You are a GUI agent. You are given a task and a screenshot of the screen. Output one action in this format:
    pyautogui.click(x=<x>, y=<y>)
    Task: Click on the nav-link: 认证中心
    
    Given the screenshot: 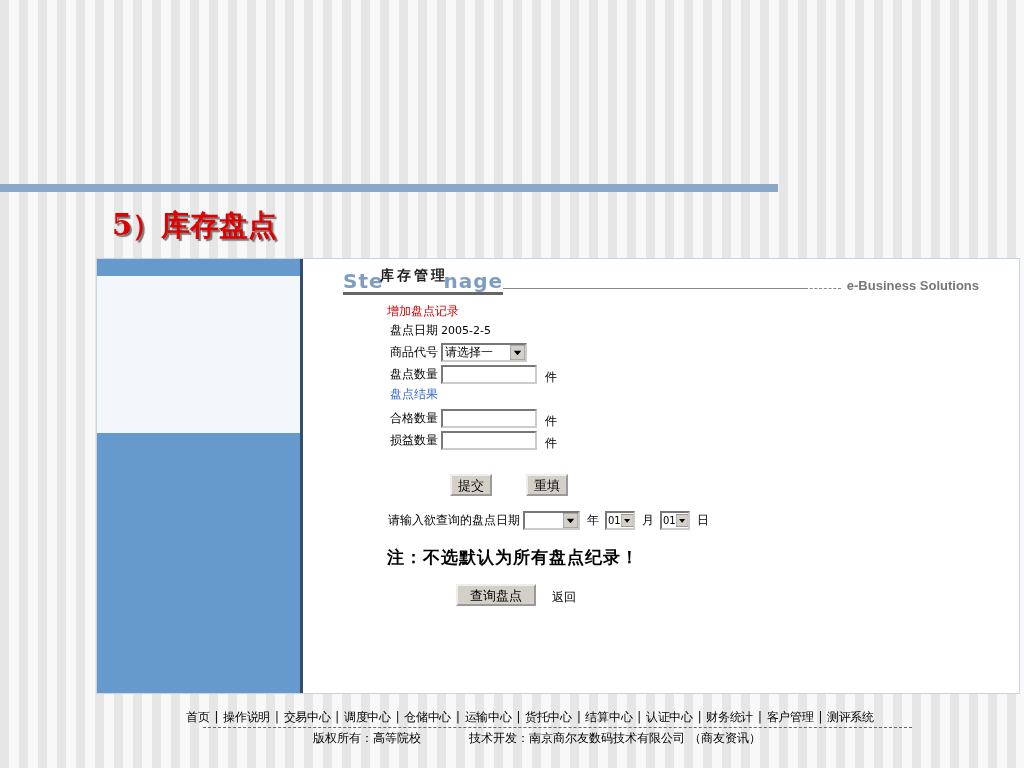 What is the action you would take?
    pyautogui.click(x=669, y=717)
    